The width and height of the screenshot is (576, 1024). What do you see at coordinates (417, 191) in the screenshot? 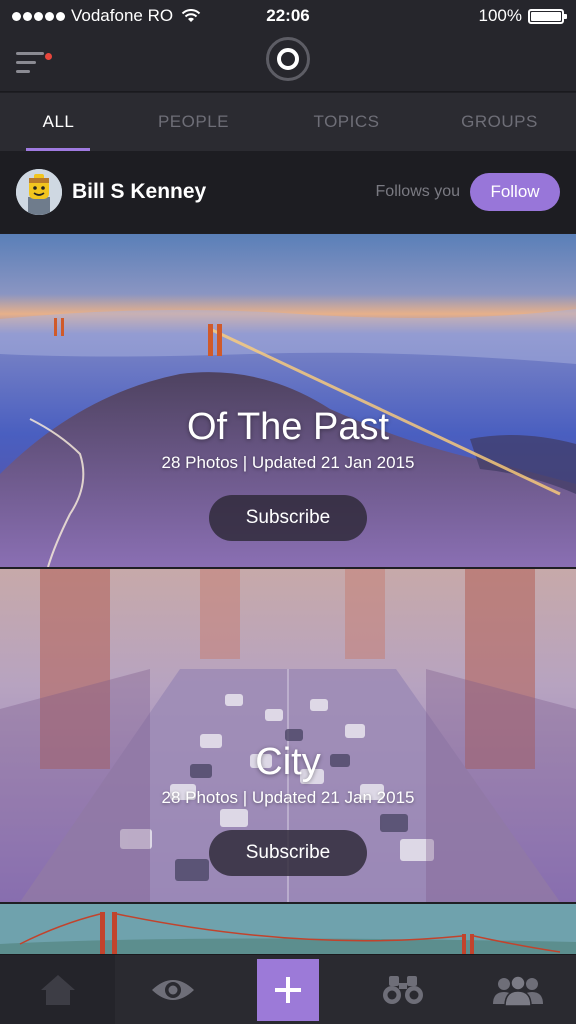
I see `follows-you-label: Follows you` at bounding box center [417, 191].